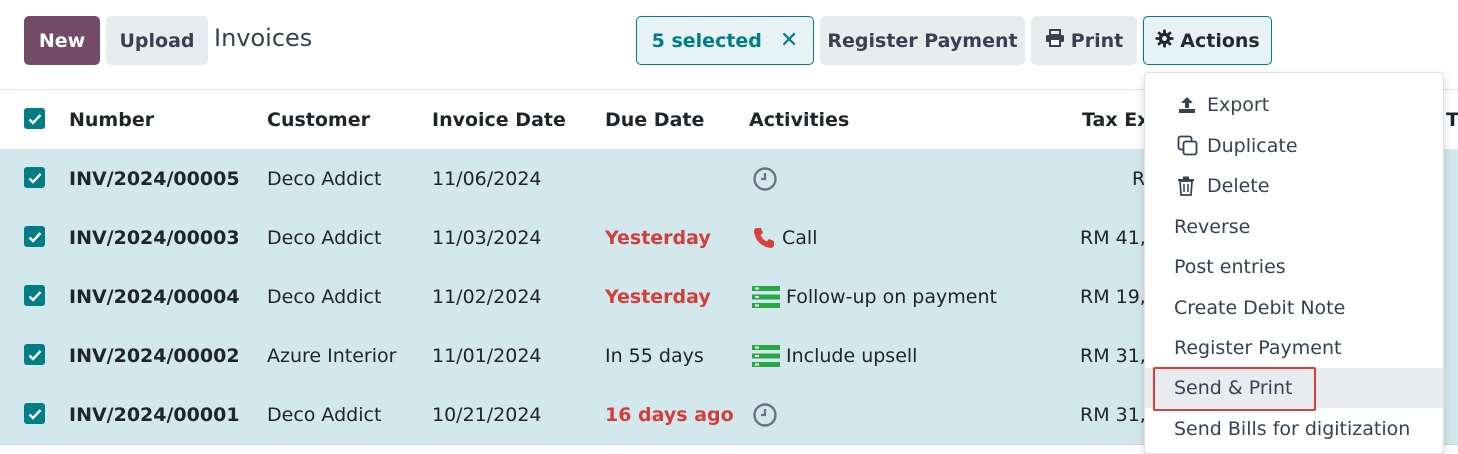 This screenshot has width=1458, height=454. What do you see at coordinates (1113, 296) in the screenshot?
I see `tax-excluded-amount: RM 19,` at bounding box center [1113, 296].